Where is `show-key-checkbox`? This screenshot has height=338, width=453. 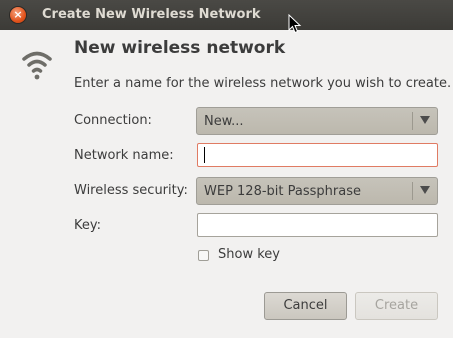
show-key-checkbox is located at coordinates (203, 255).